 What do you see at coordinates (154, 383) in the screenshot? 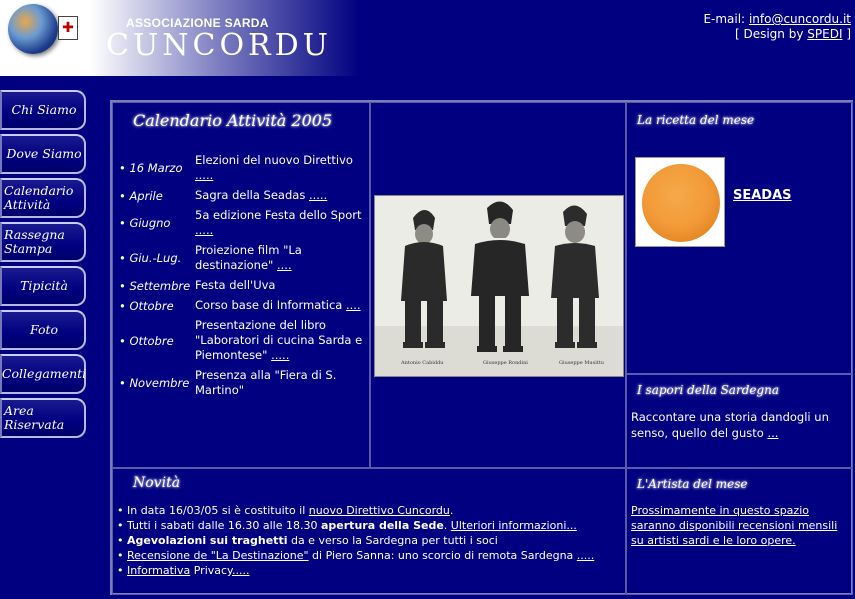
I see `event-date: • Novembre` at bounding box center [154, 383].